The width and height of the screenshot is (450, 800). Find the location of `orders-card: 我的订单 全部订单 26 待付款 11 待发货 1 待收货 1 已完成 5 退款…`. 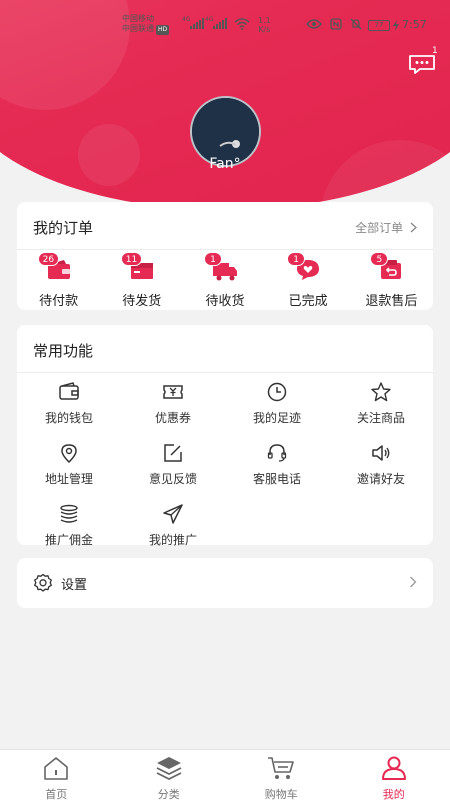

orders-card: 我的订单 全部订单 26 待付款 11 待发货 1 待收货 1 已完成 5 退款… is located at coordinates (225, 256).